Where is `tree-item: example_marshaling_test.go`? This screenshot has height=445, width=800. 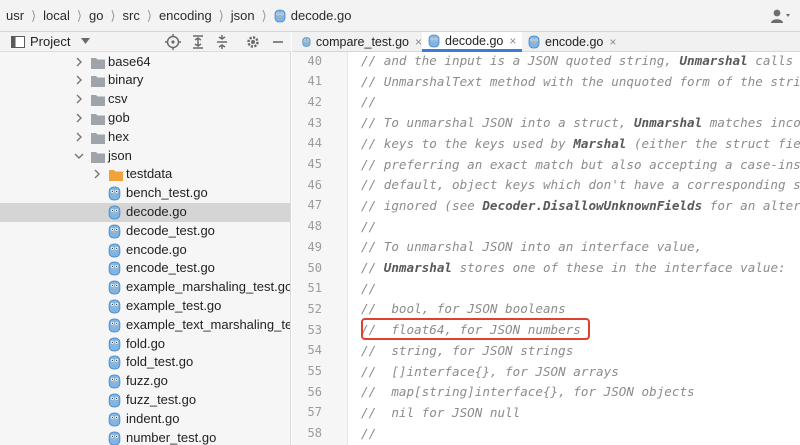
tree-item: example_marshaling_test.go is located at coordinates (145, 287).